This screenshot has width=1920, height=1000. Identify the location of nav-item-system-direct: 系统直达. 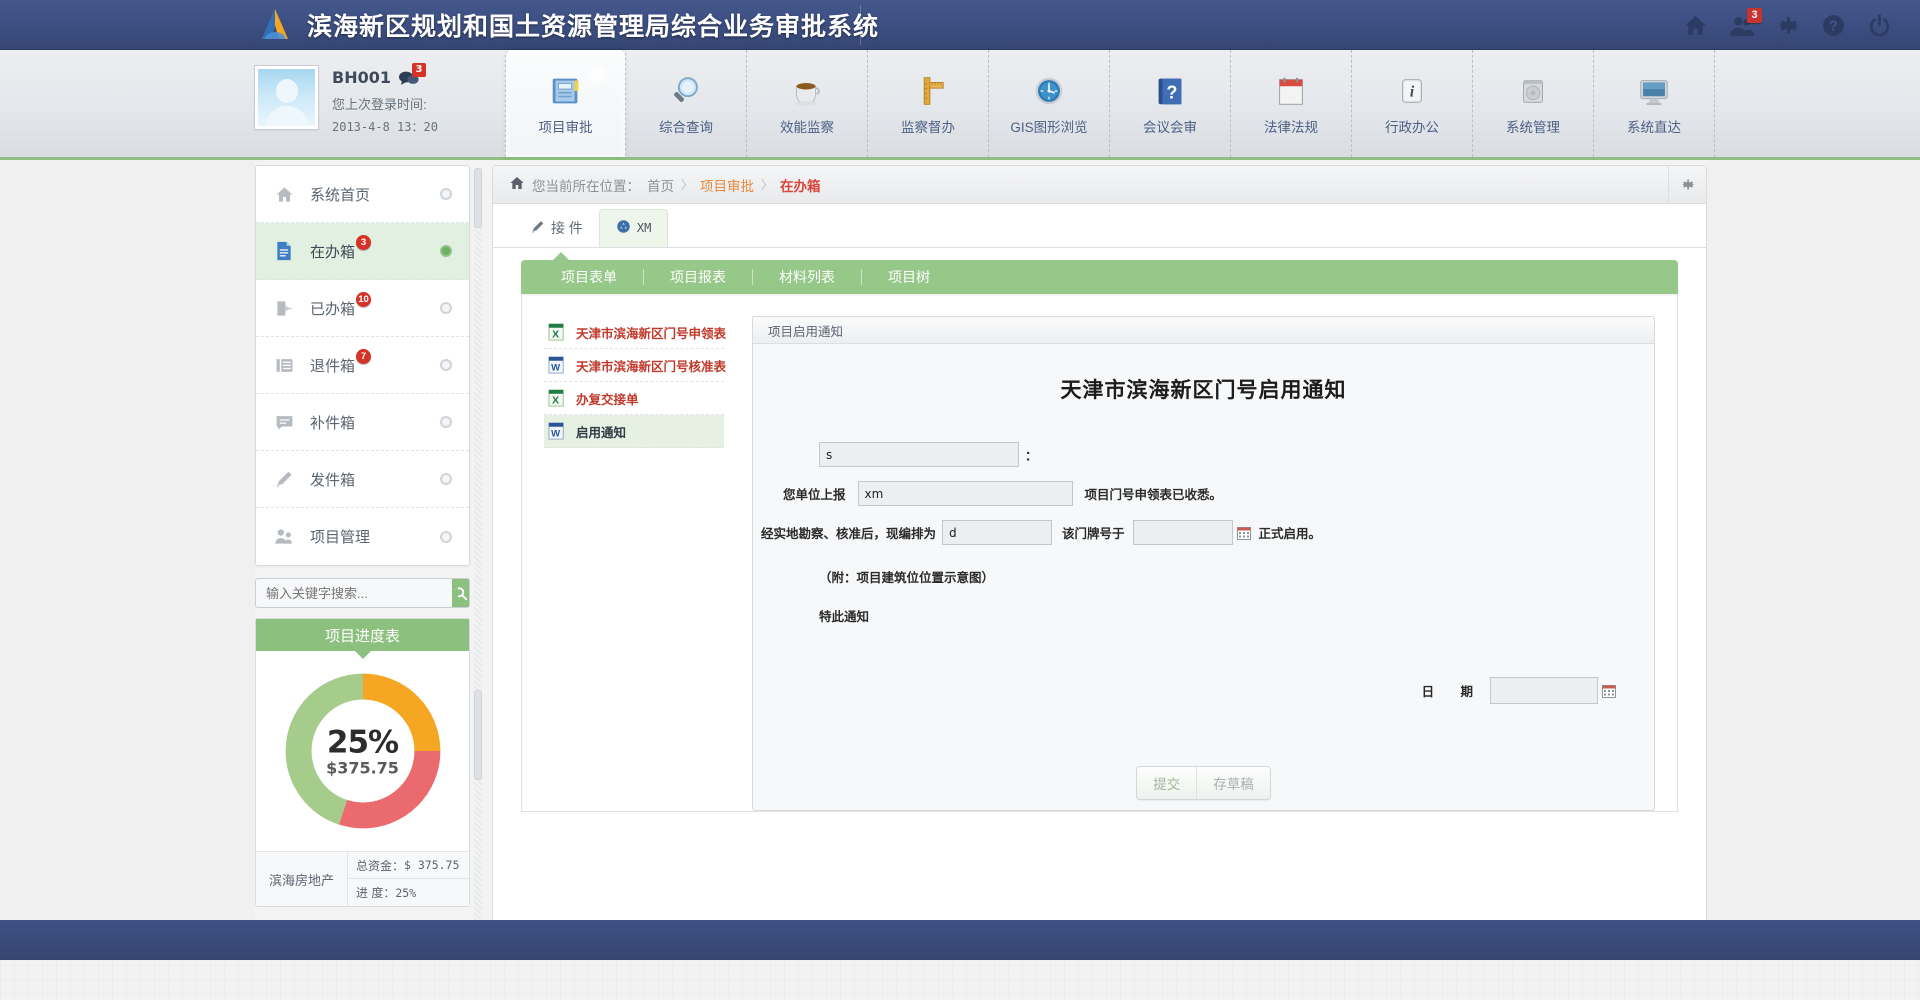
(1654, 103).